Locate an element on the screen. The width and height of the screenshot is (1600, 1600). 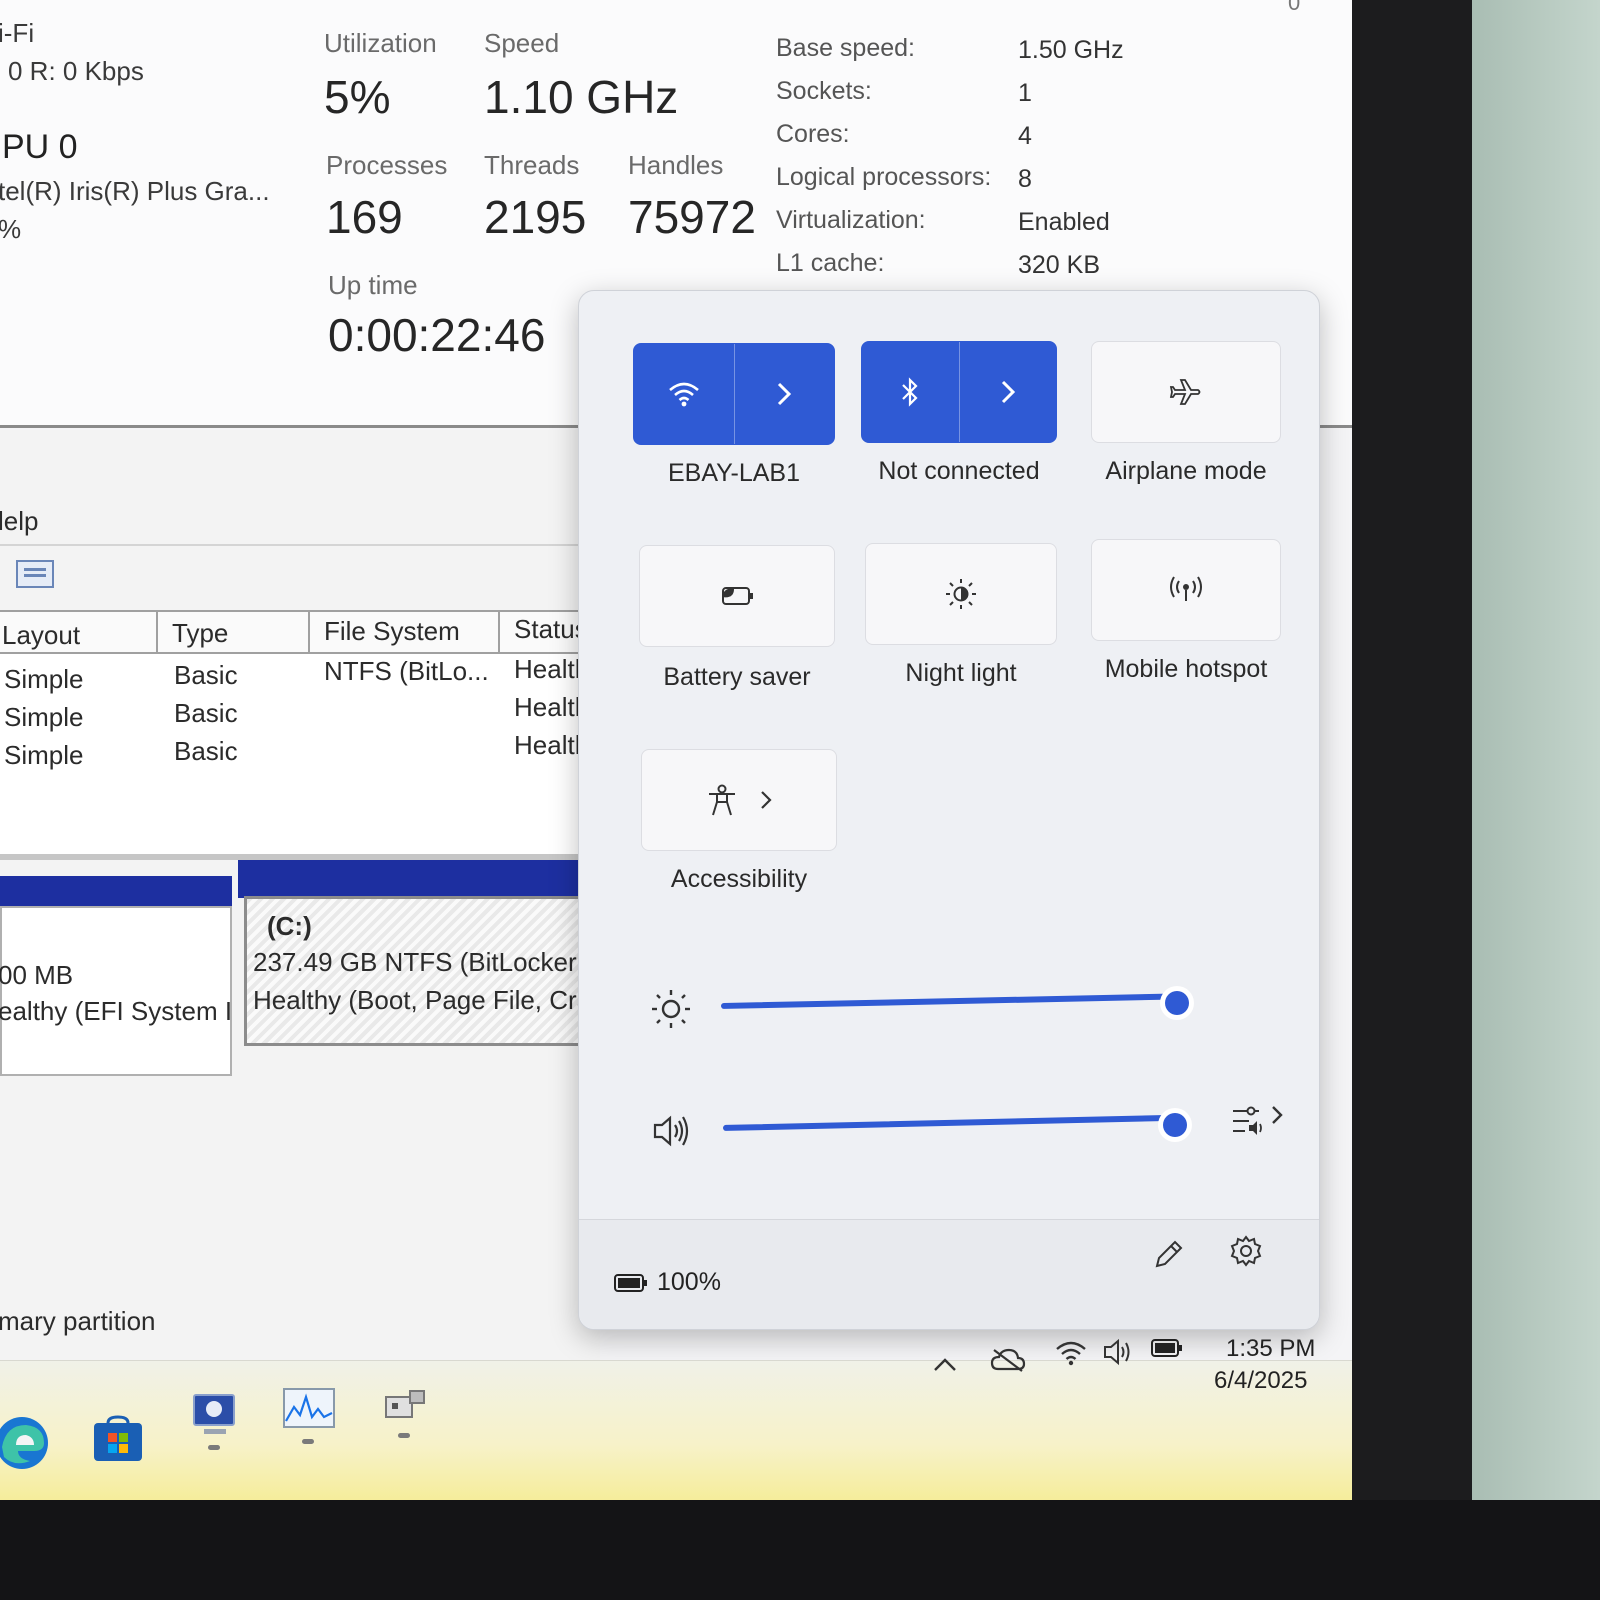
tile-label: Not connected is located at coordinates (959, 471).